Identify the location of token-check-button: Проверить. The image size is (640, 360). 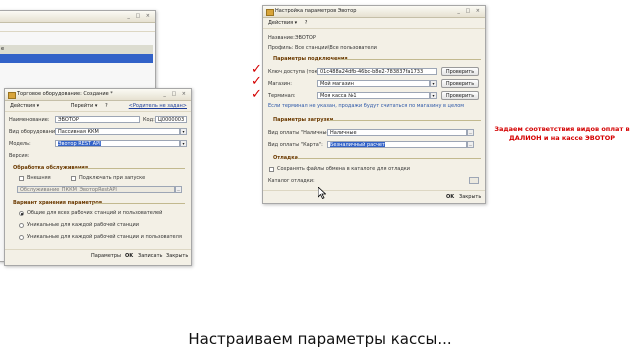
(460, 71).